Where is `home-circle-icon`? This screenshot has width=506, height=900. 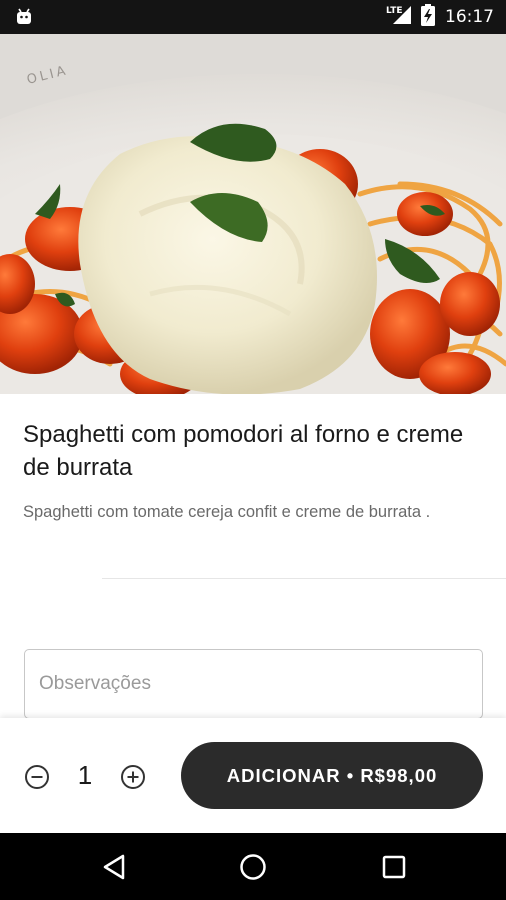
home-circle-icon is located at coordinates (253, 867).